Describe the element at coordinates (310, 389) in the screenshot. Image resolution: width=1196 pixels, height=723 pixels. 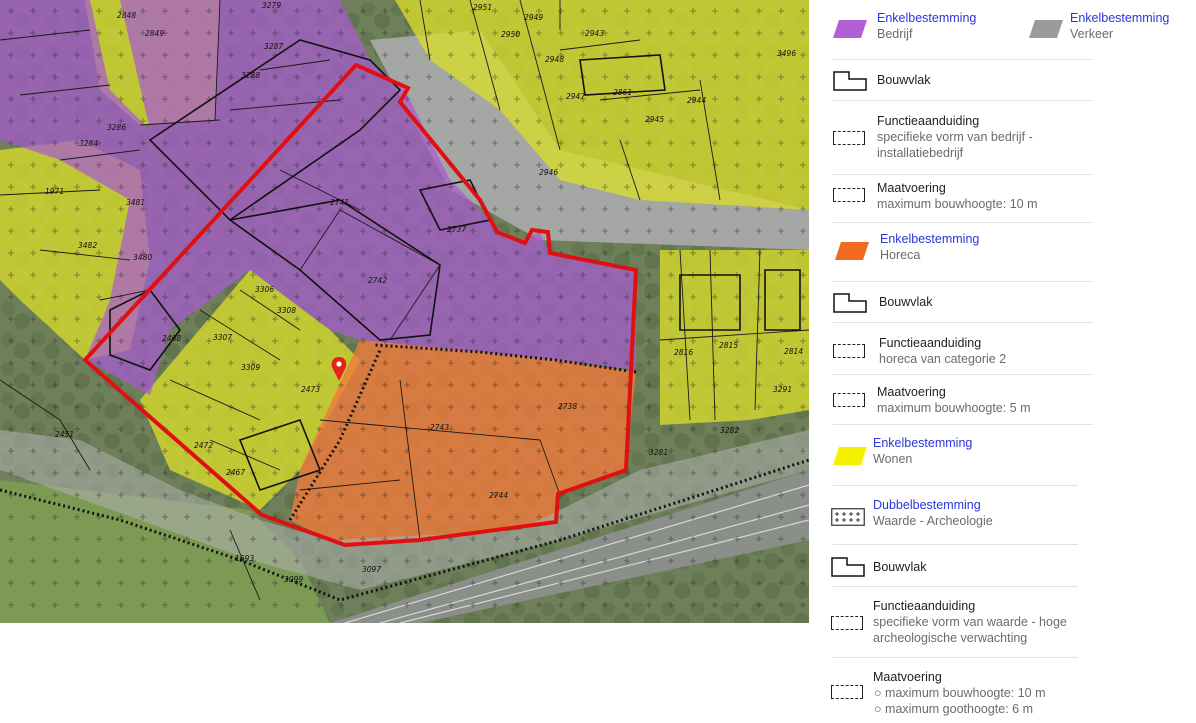
I see `parcel-label: 2473` at that location.